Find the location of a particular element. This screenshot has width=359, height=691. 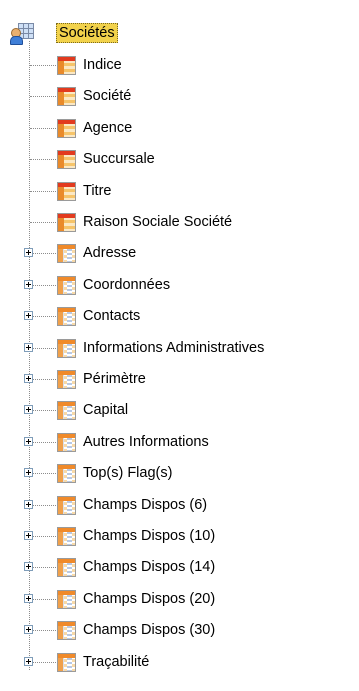

tree-item: Société is located at coordinates (179, 96).